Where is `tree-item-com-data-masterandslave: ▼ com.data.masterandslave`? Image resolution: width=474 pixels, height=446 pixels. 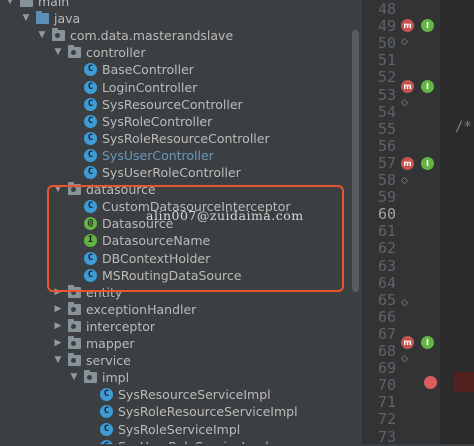 tree-item-com-data-masterandslave: ▼ com.data.masterandslave is located at coordinates (134, 35).